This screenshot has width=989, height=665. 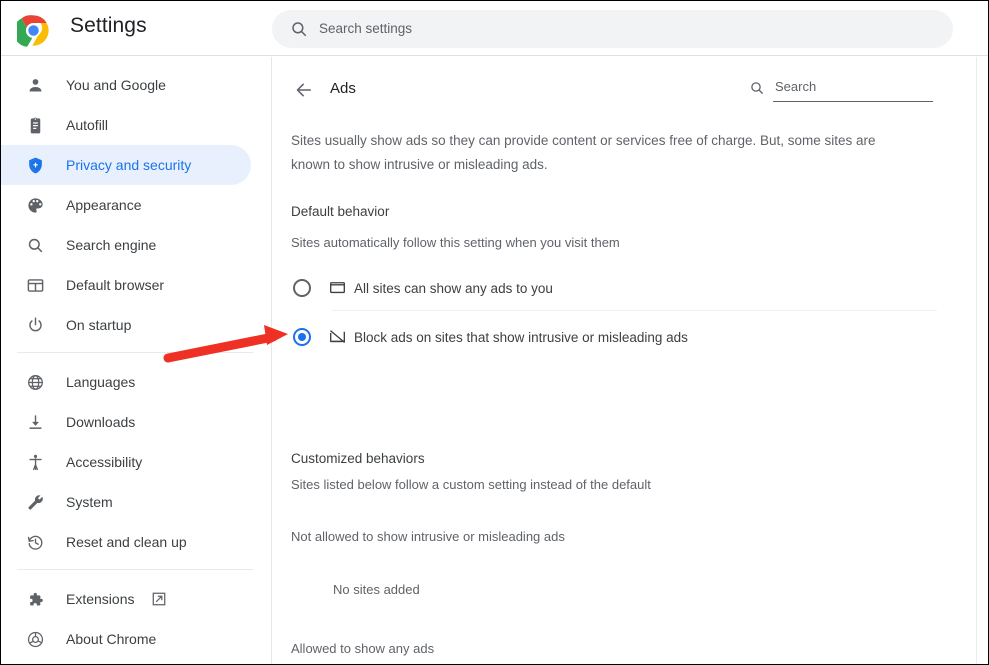 I want to click on search-settings-input: Search settings, so click(x=612, y=29).